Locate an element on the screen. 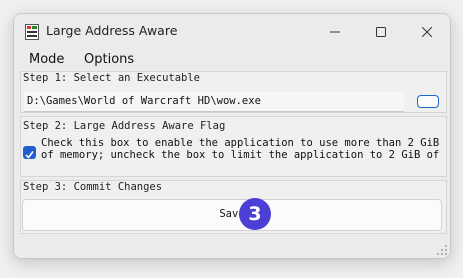  checkmark-icon is located at coordinates (29, 155).